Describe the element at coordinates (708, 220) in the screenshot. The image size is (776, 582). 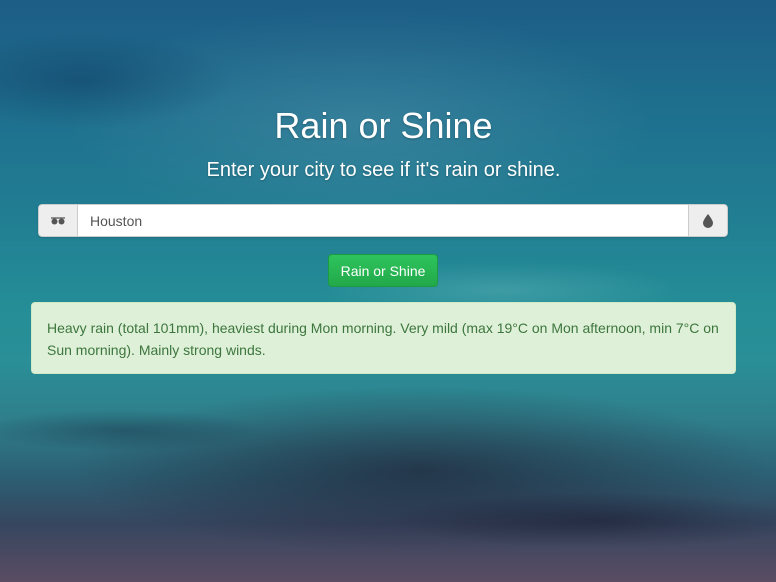
I see `raindrop-icon` at that location.